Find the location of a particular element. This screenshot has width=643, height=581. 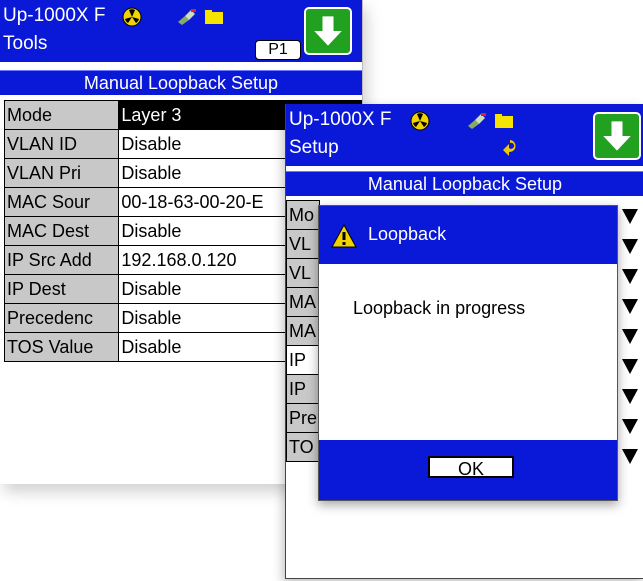

page-tab: P1 is located at coordinates (278, 50).